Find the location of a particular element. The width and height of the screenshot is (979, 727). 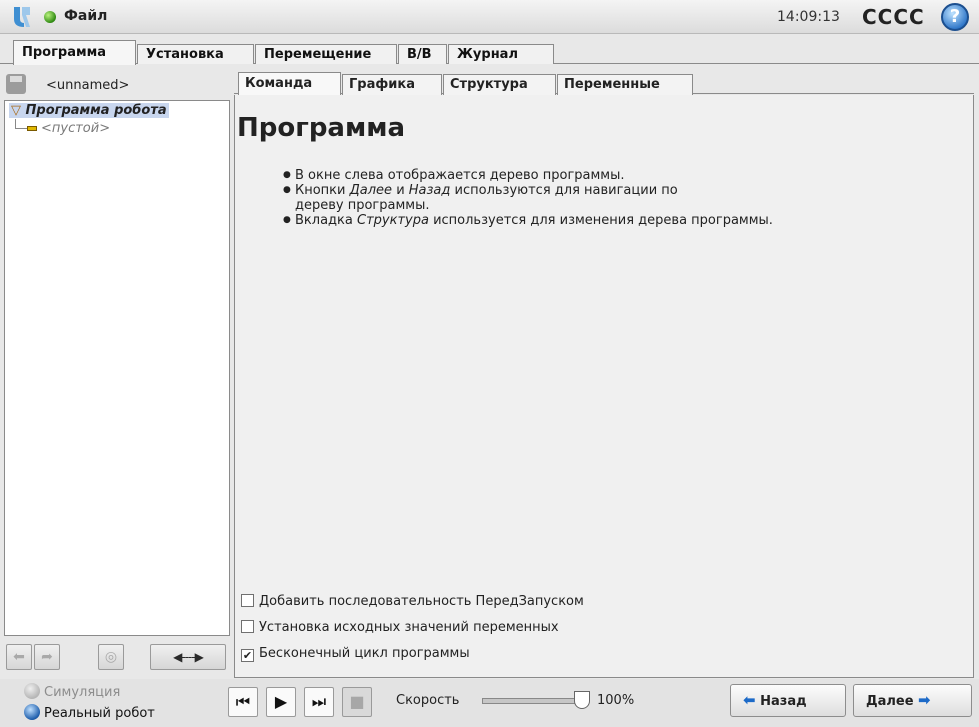

suppress-icon: ◎ is located at coordinates (111, 657).